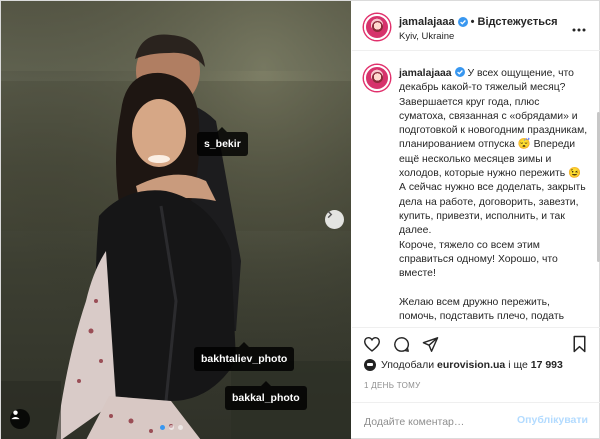 This screenshot has height=439, width=600. I want to click on photo-tag: s_bekir, so click(222, 141).